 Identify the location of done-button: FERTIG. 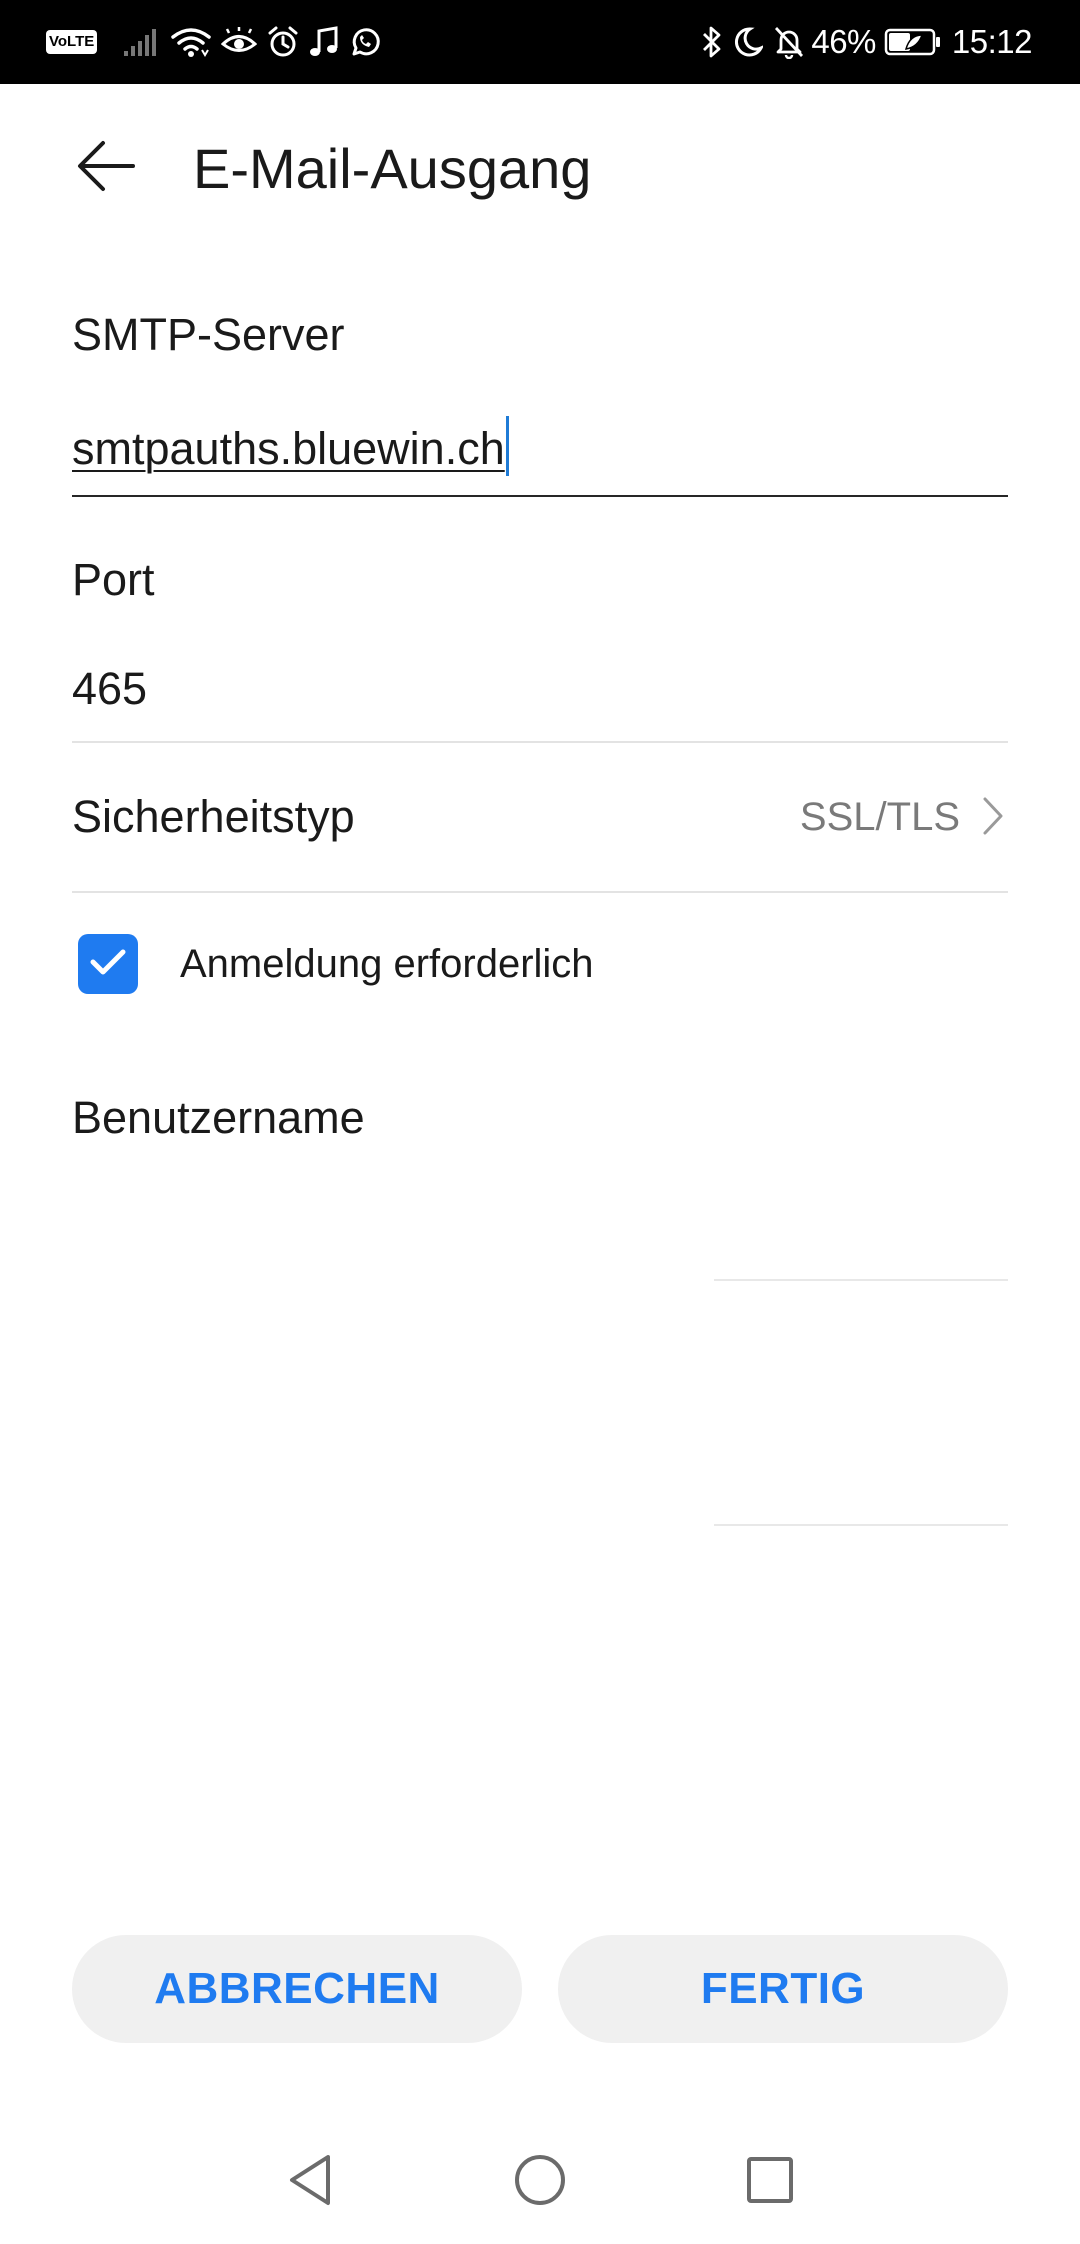
(783, 1989).